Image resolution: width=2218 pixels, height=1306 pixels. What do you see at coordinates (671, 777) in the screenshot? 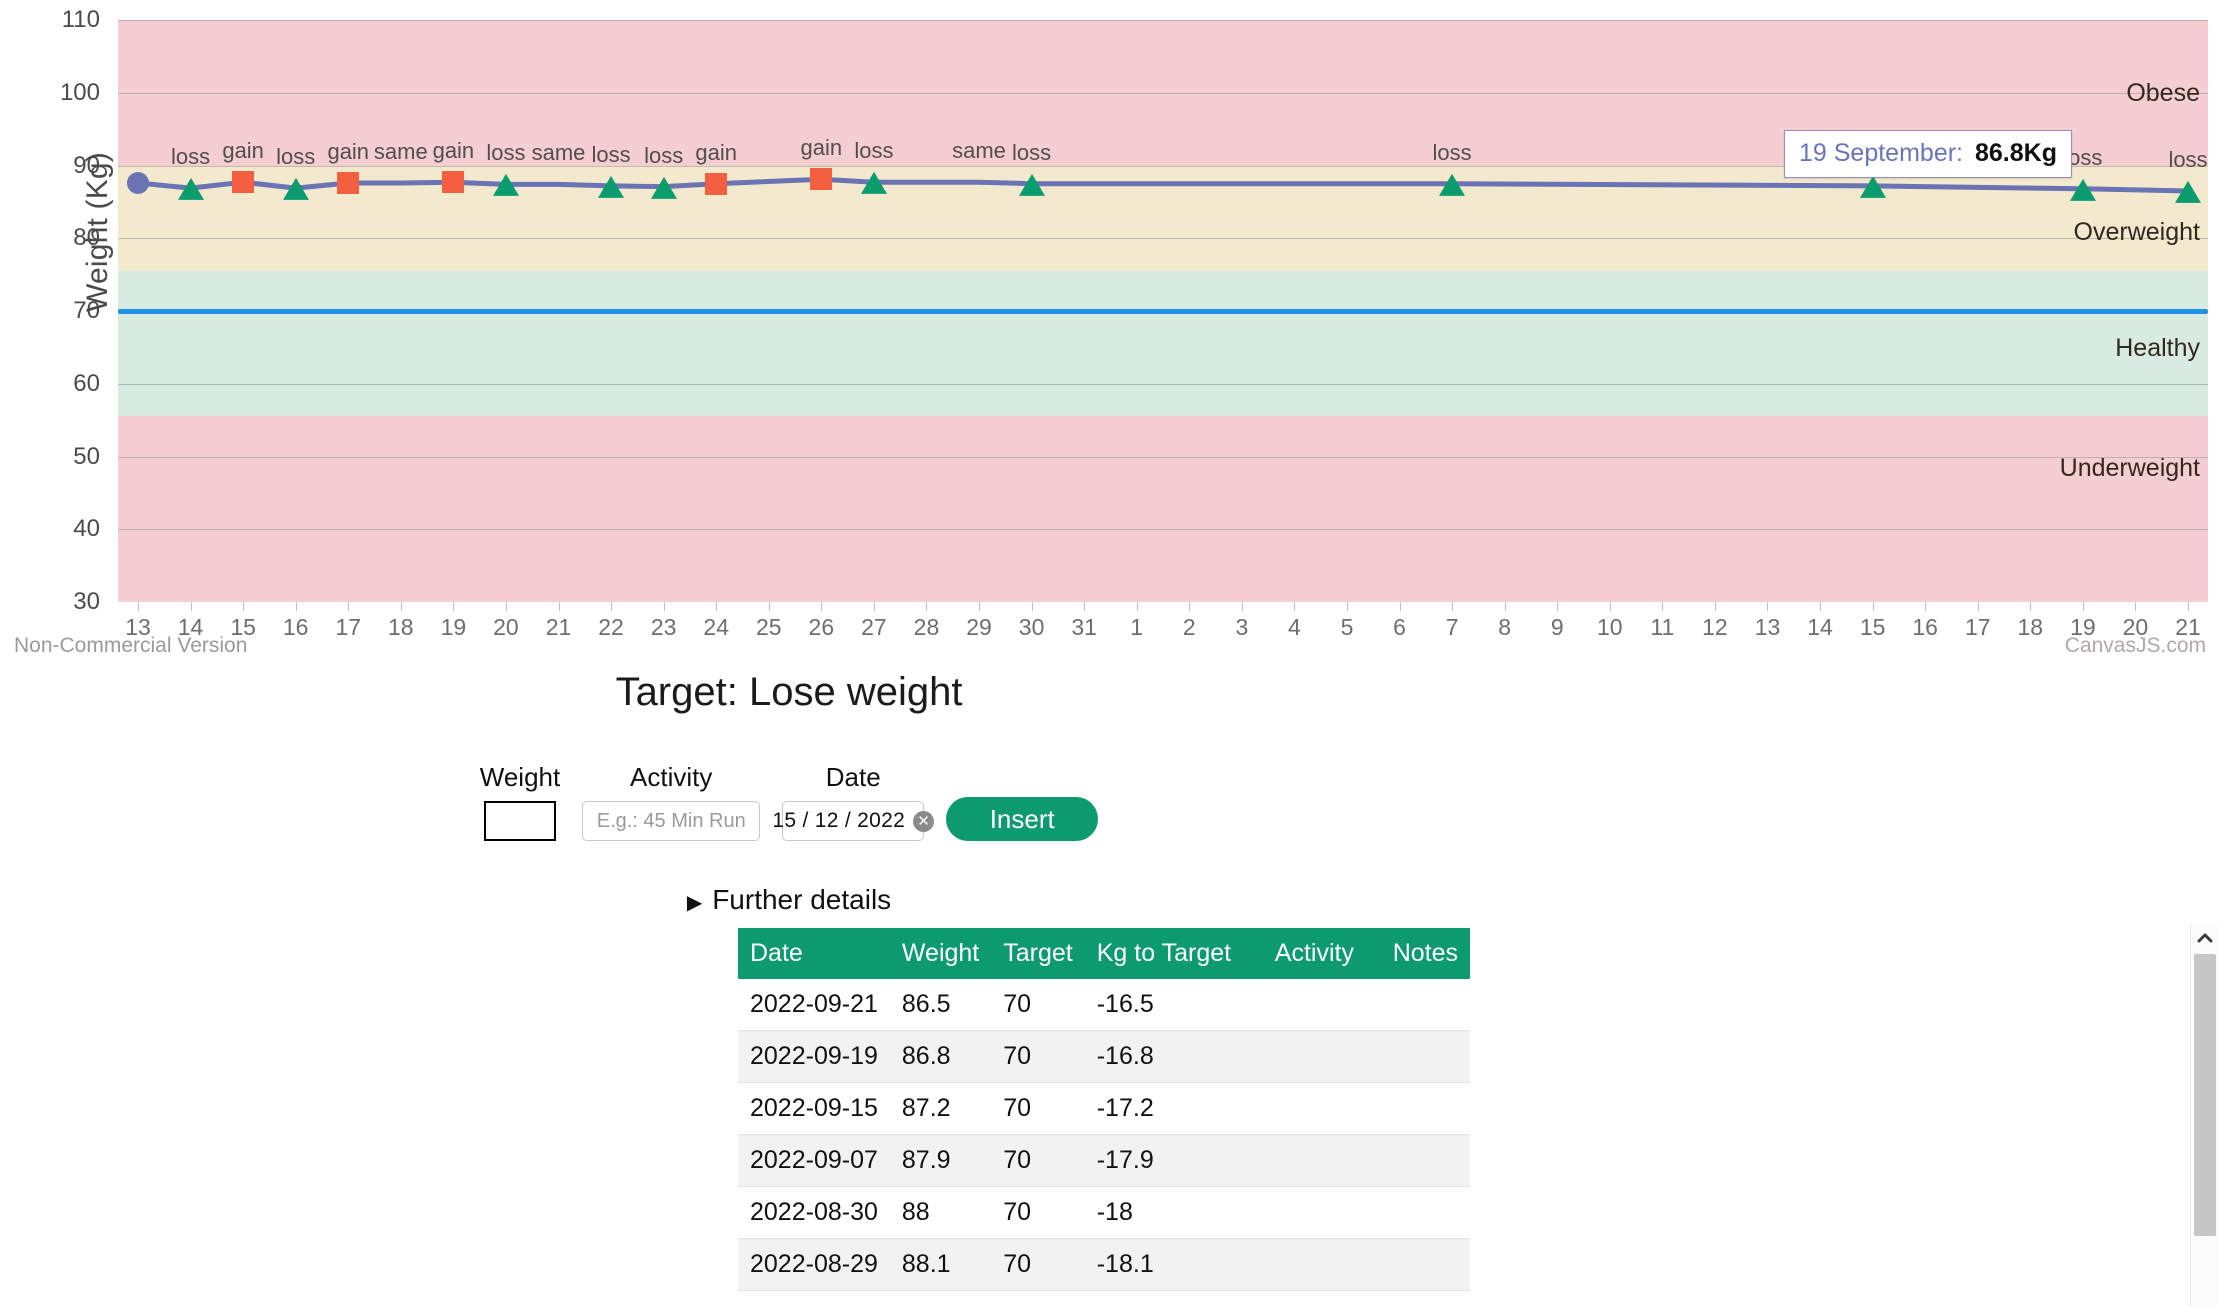
I see `activity-label: Activity` at bounding box center [671, 777].